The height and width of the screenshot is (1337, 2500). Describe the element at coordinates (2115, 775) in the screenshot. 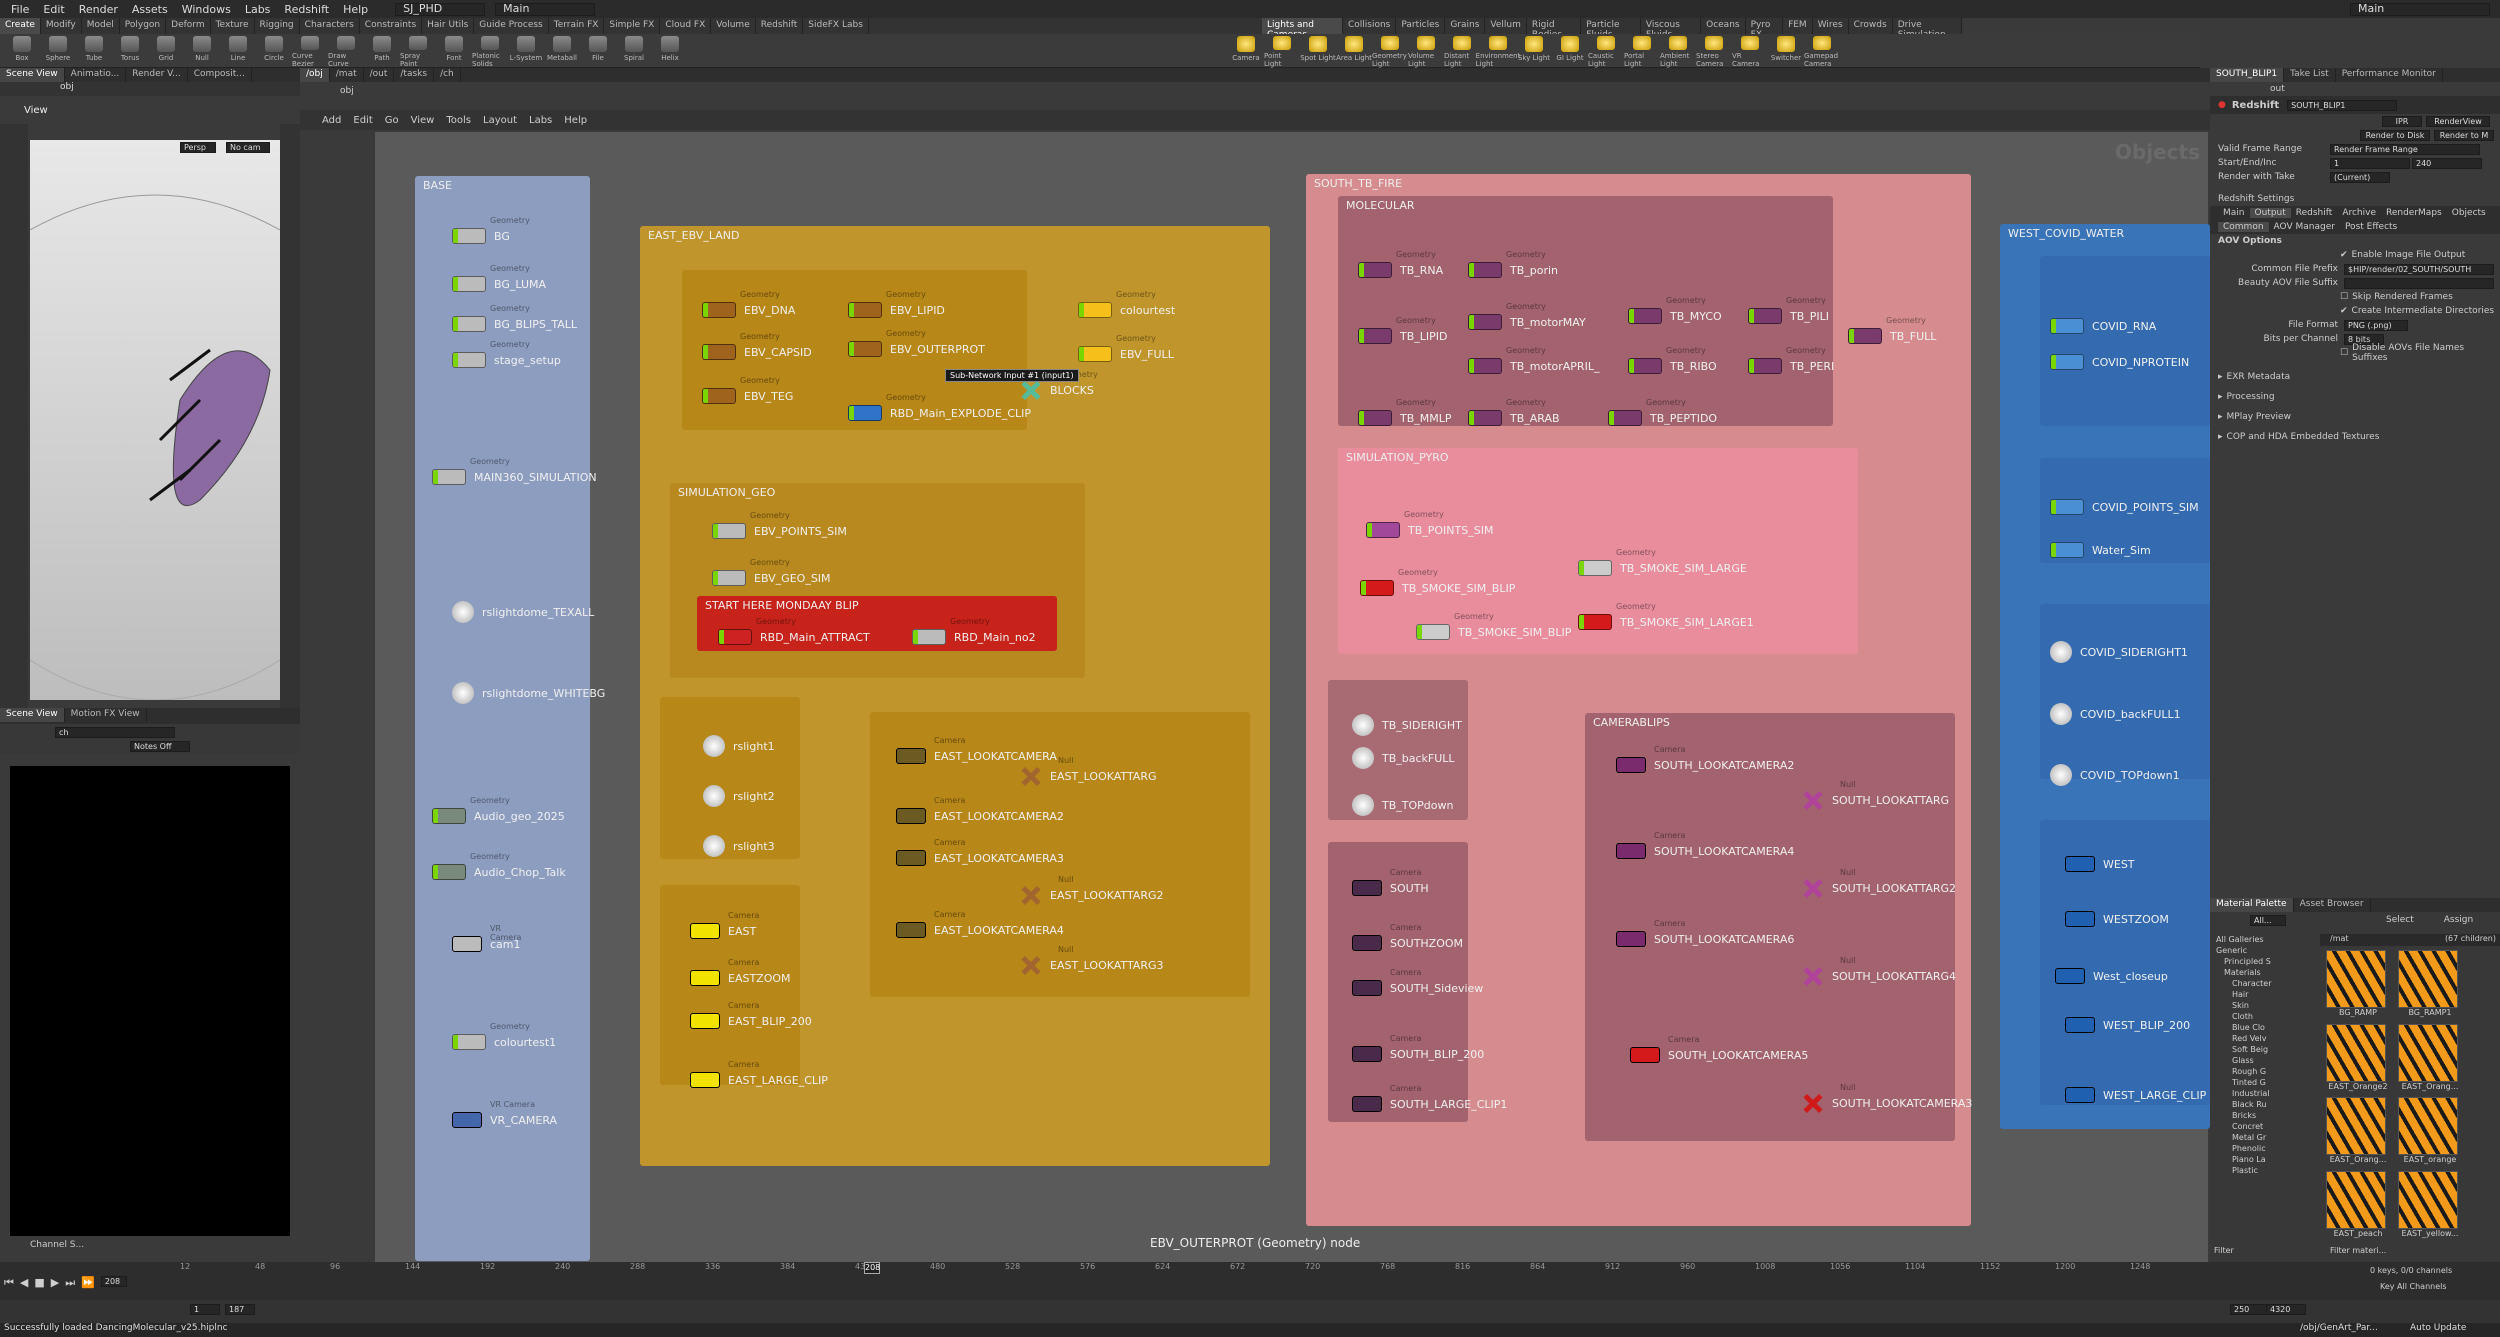

I see `network-node: COVID_TOPdown1` at that location.